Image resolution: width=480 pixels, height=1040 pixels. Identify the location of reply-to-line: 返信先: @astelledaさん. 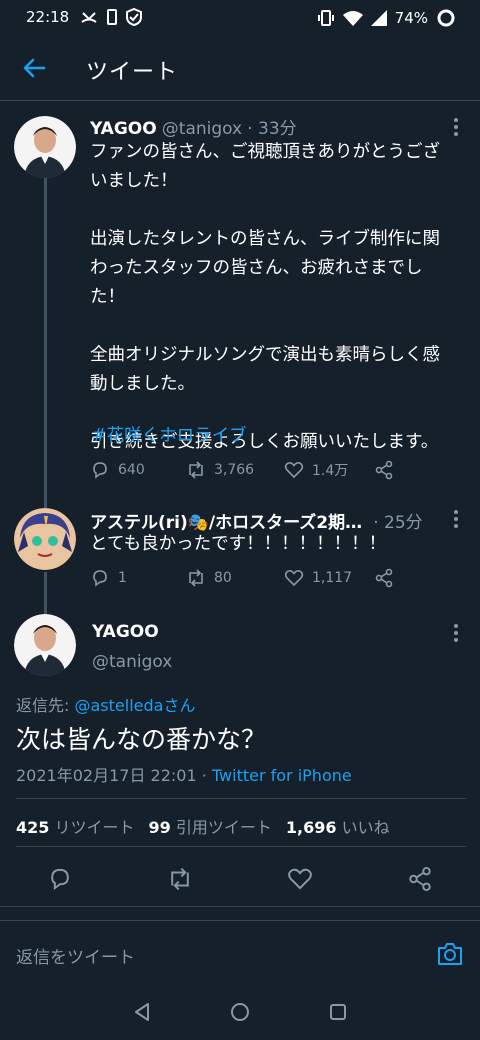
(105, 704).